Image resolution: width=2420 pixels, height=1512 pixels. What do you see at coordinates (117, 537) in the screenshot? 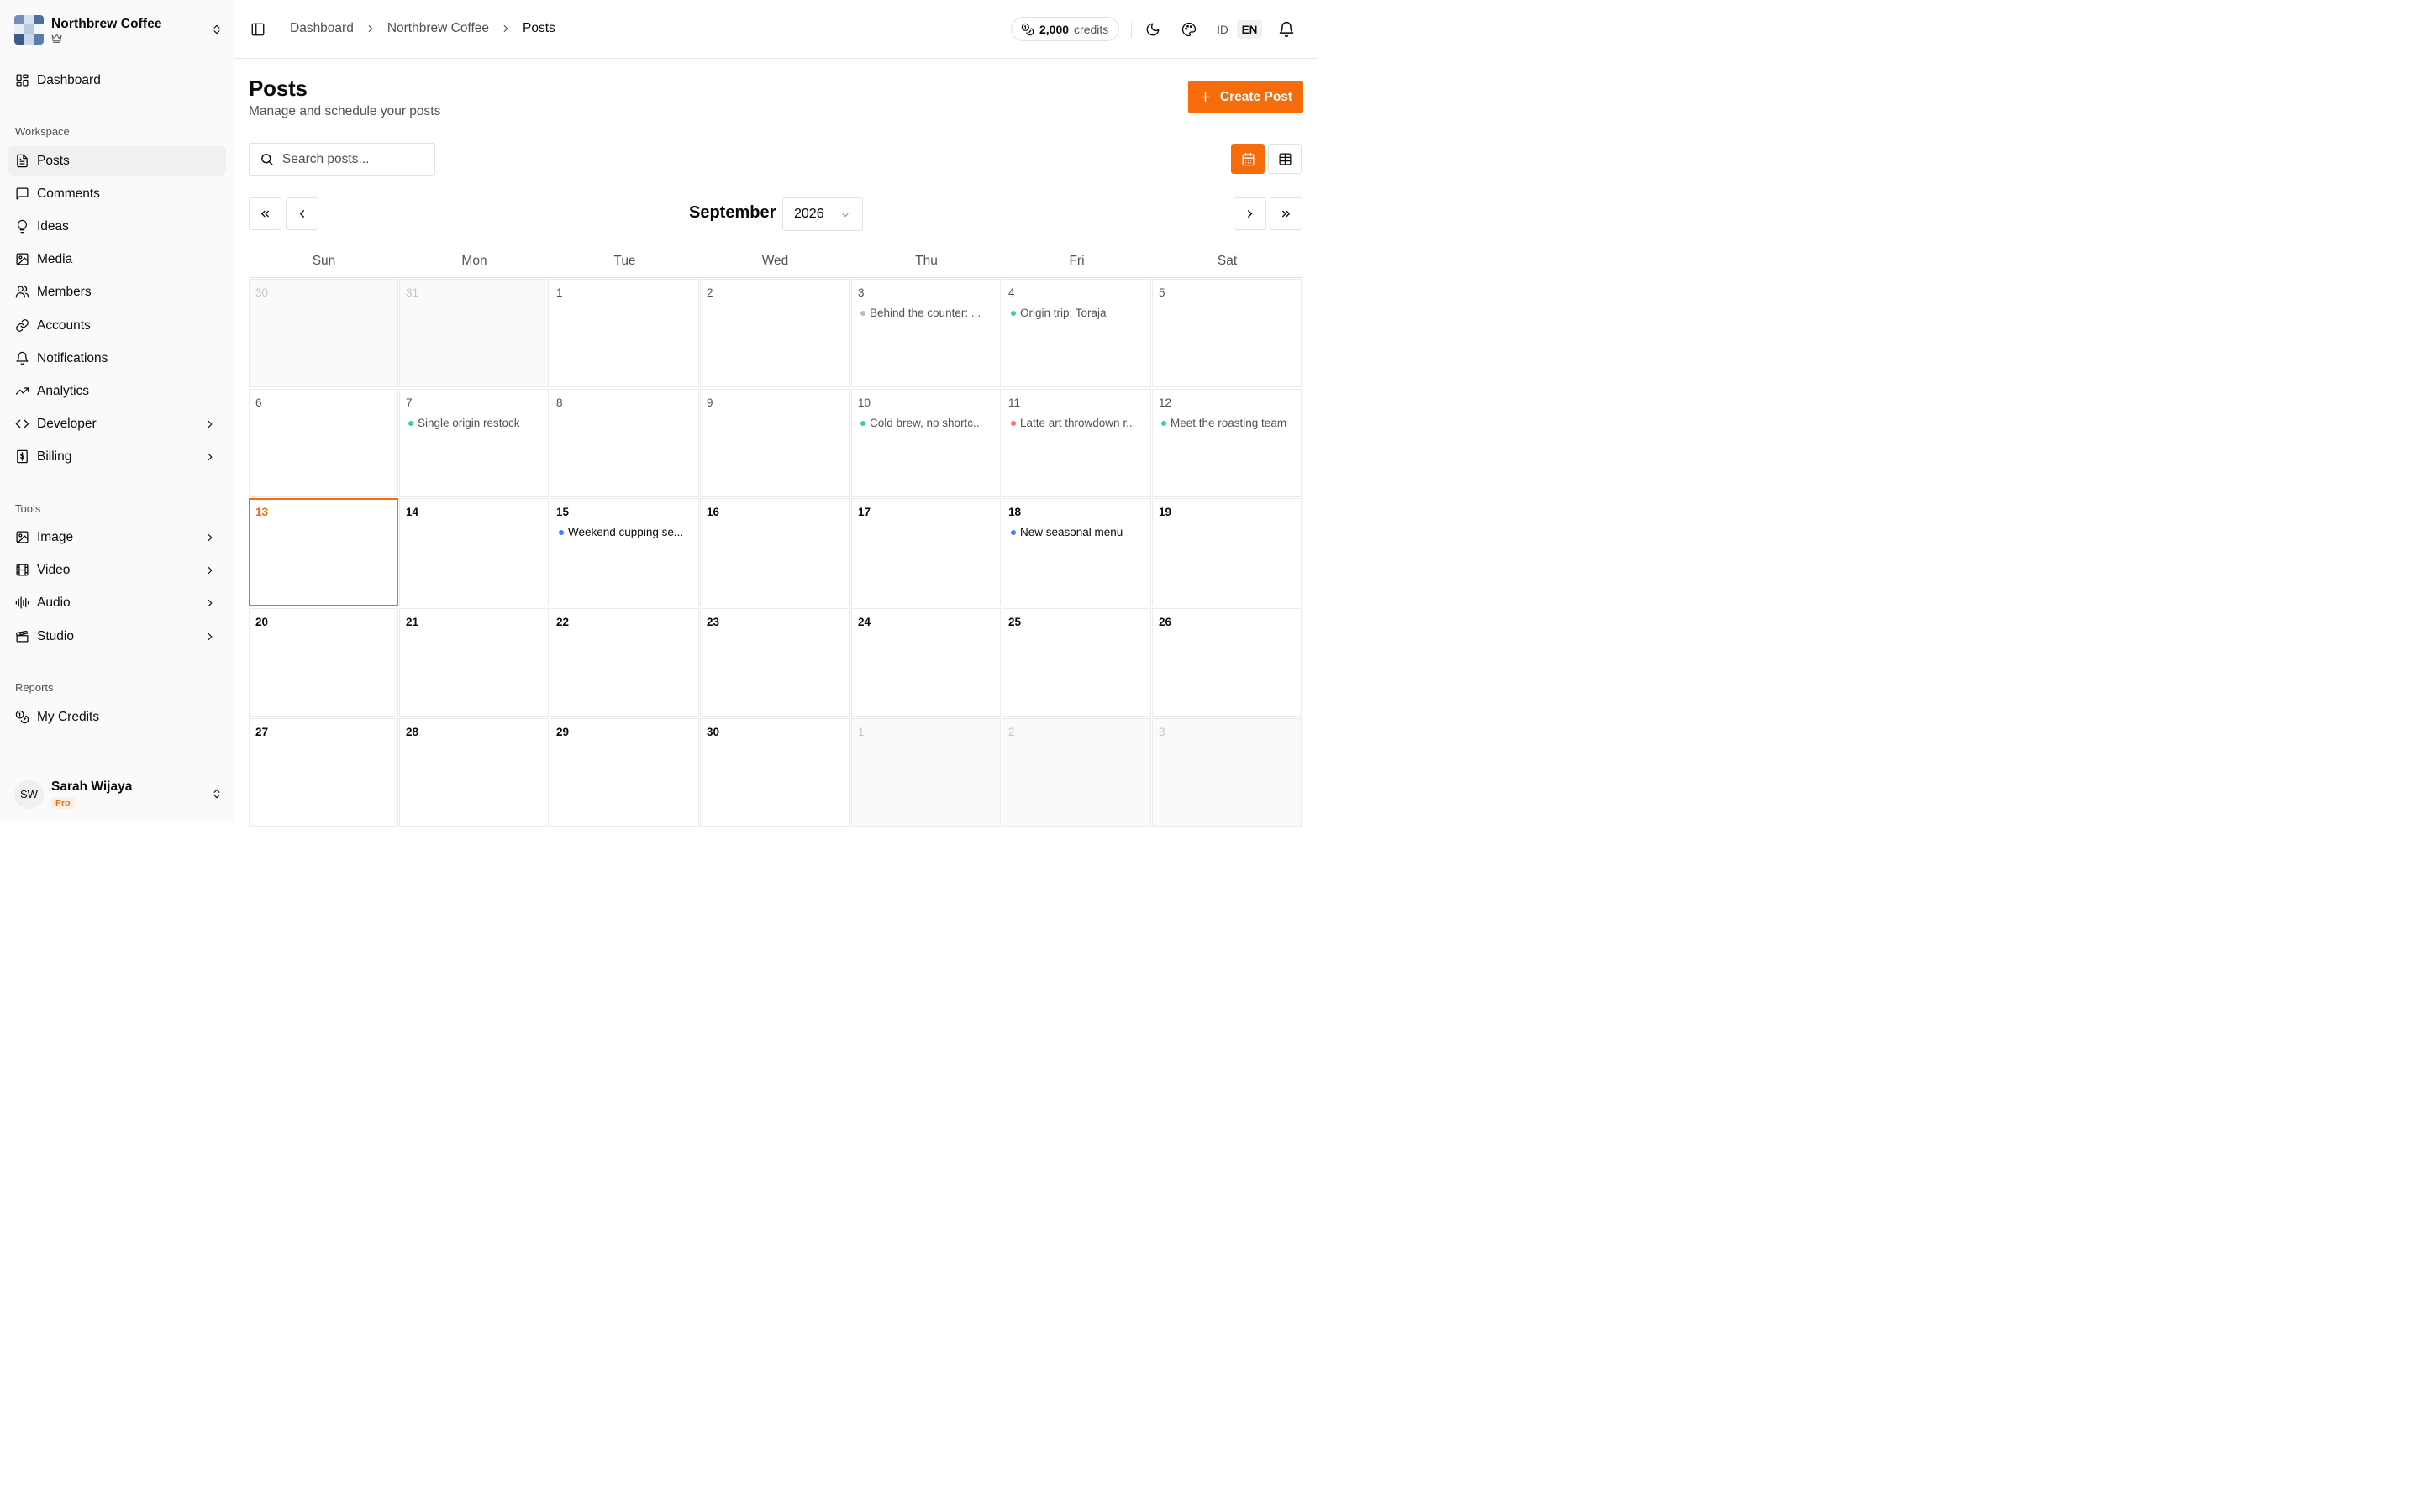
I see `sidebar-item-image: Image` at bounding box center [117, 537].